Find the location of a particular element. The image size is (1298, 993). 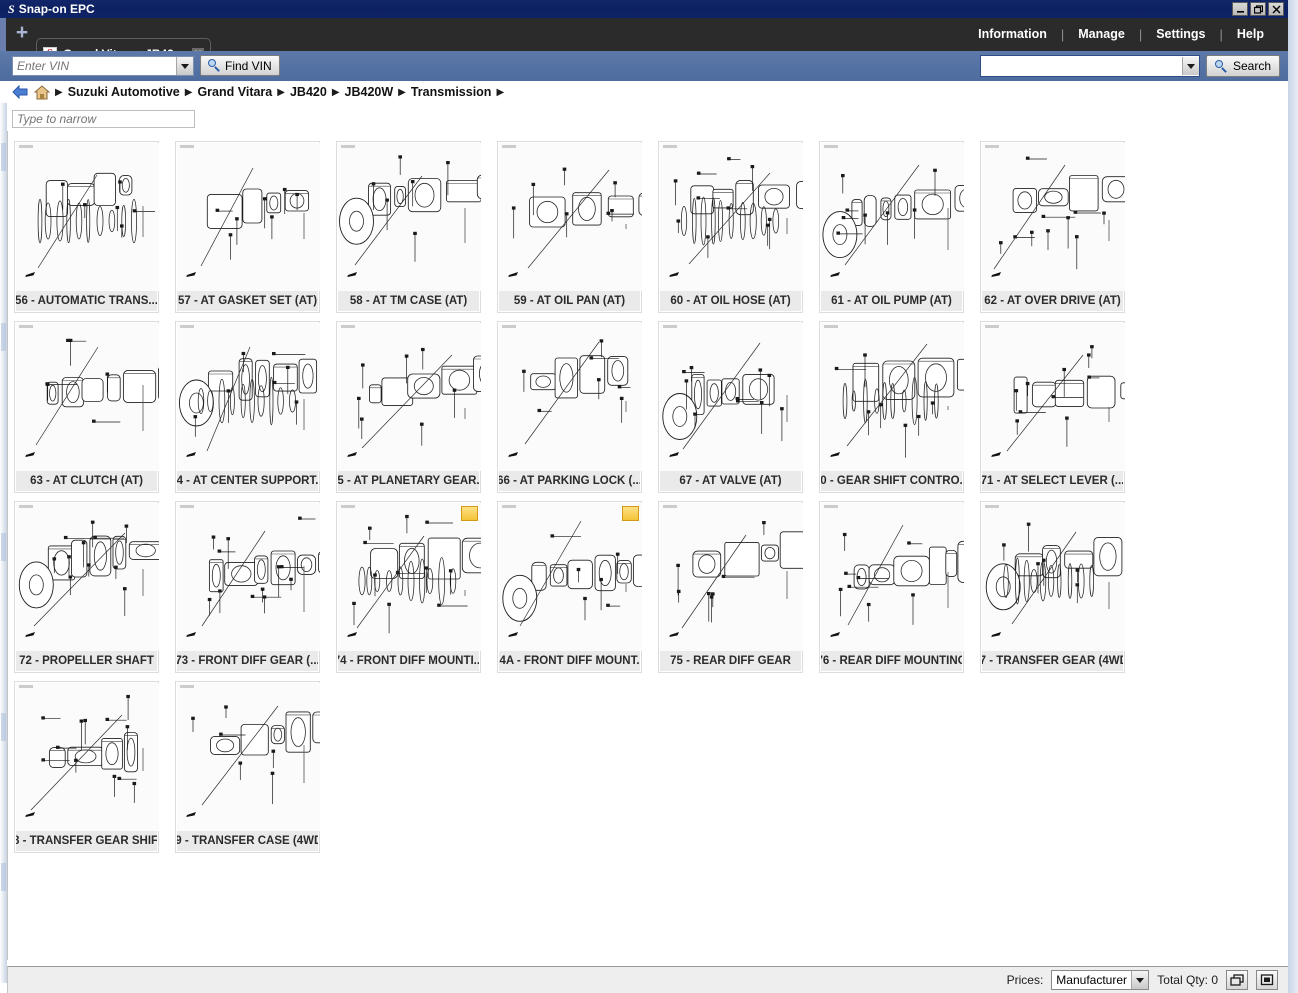

thumbnail-tile: 76 - REAR DIFF MOUNTING is located at coordinates (891, 587).